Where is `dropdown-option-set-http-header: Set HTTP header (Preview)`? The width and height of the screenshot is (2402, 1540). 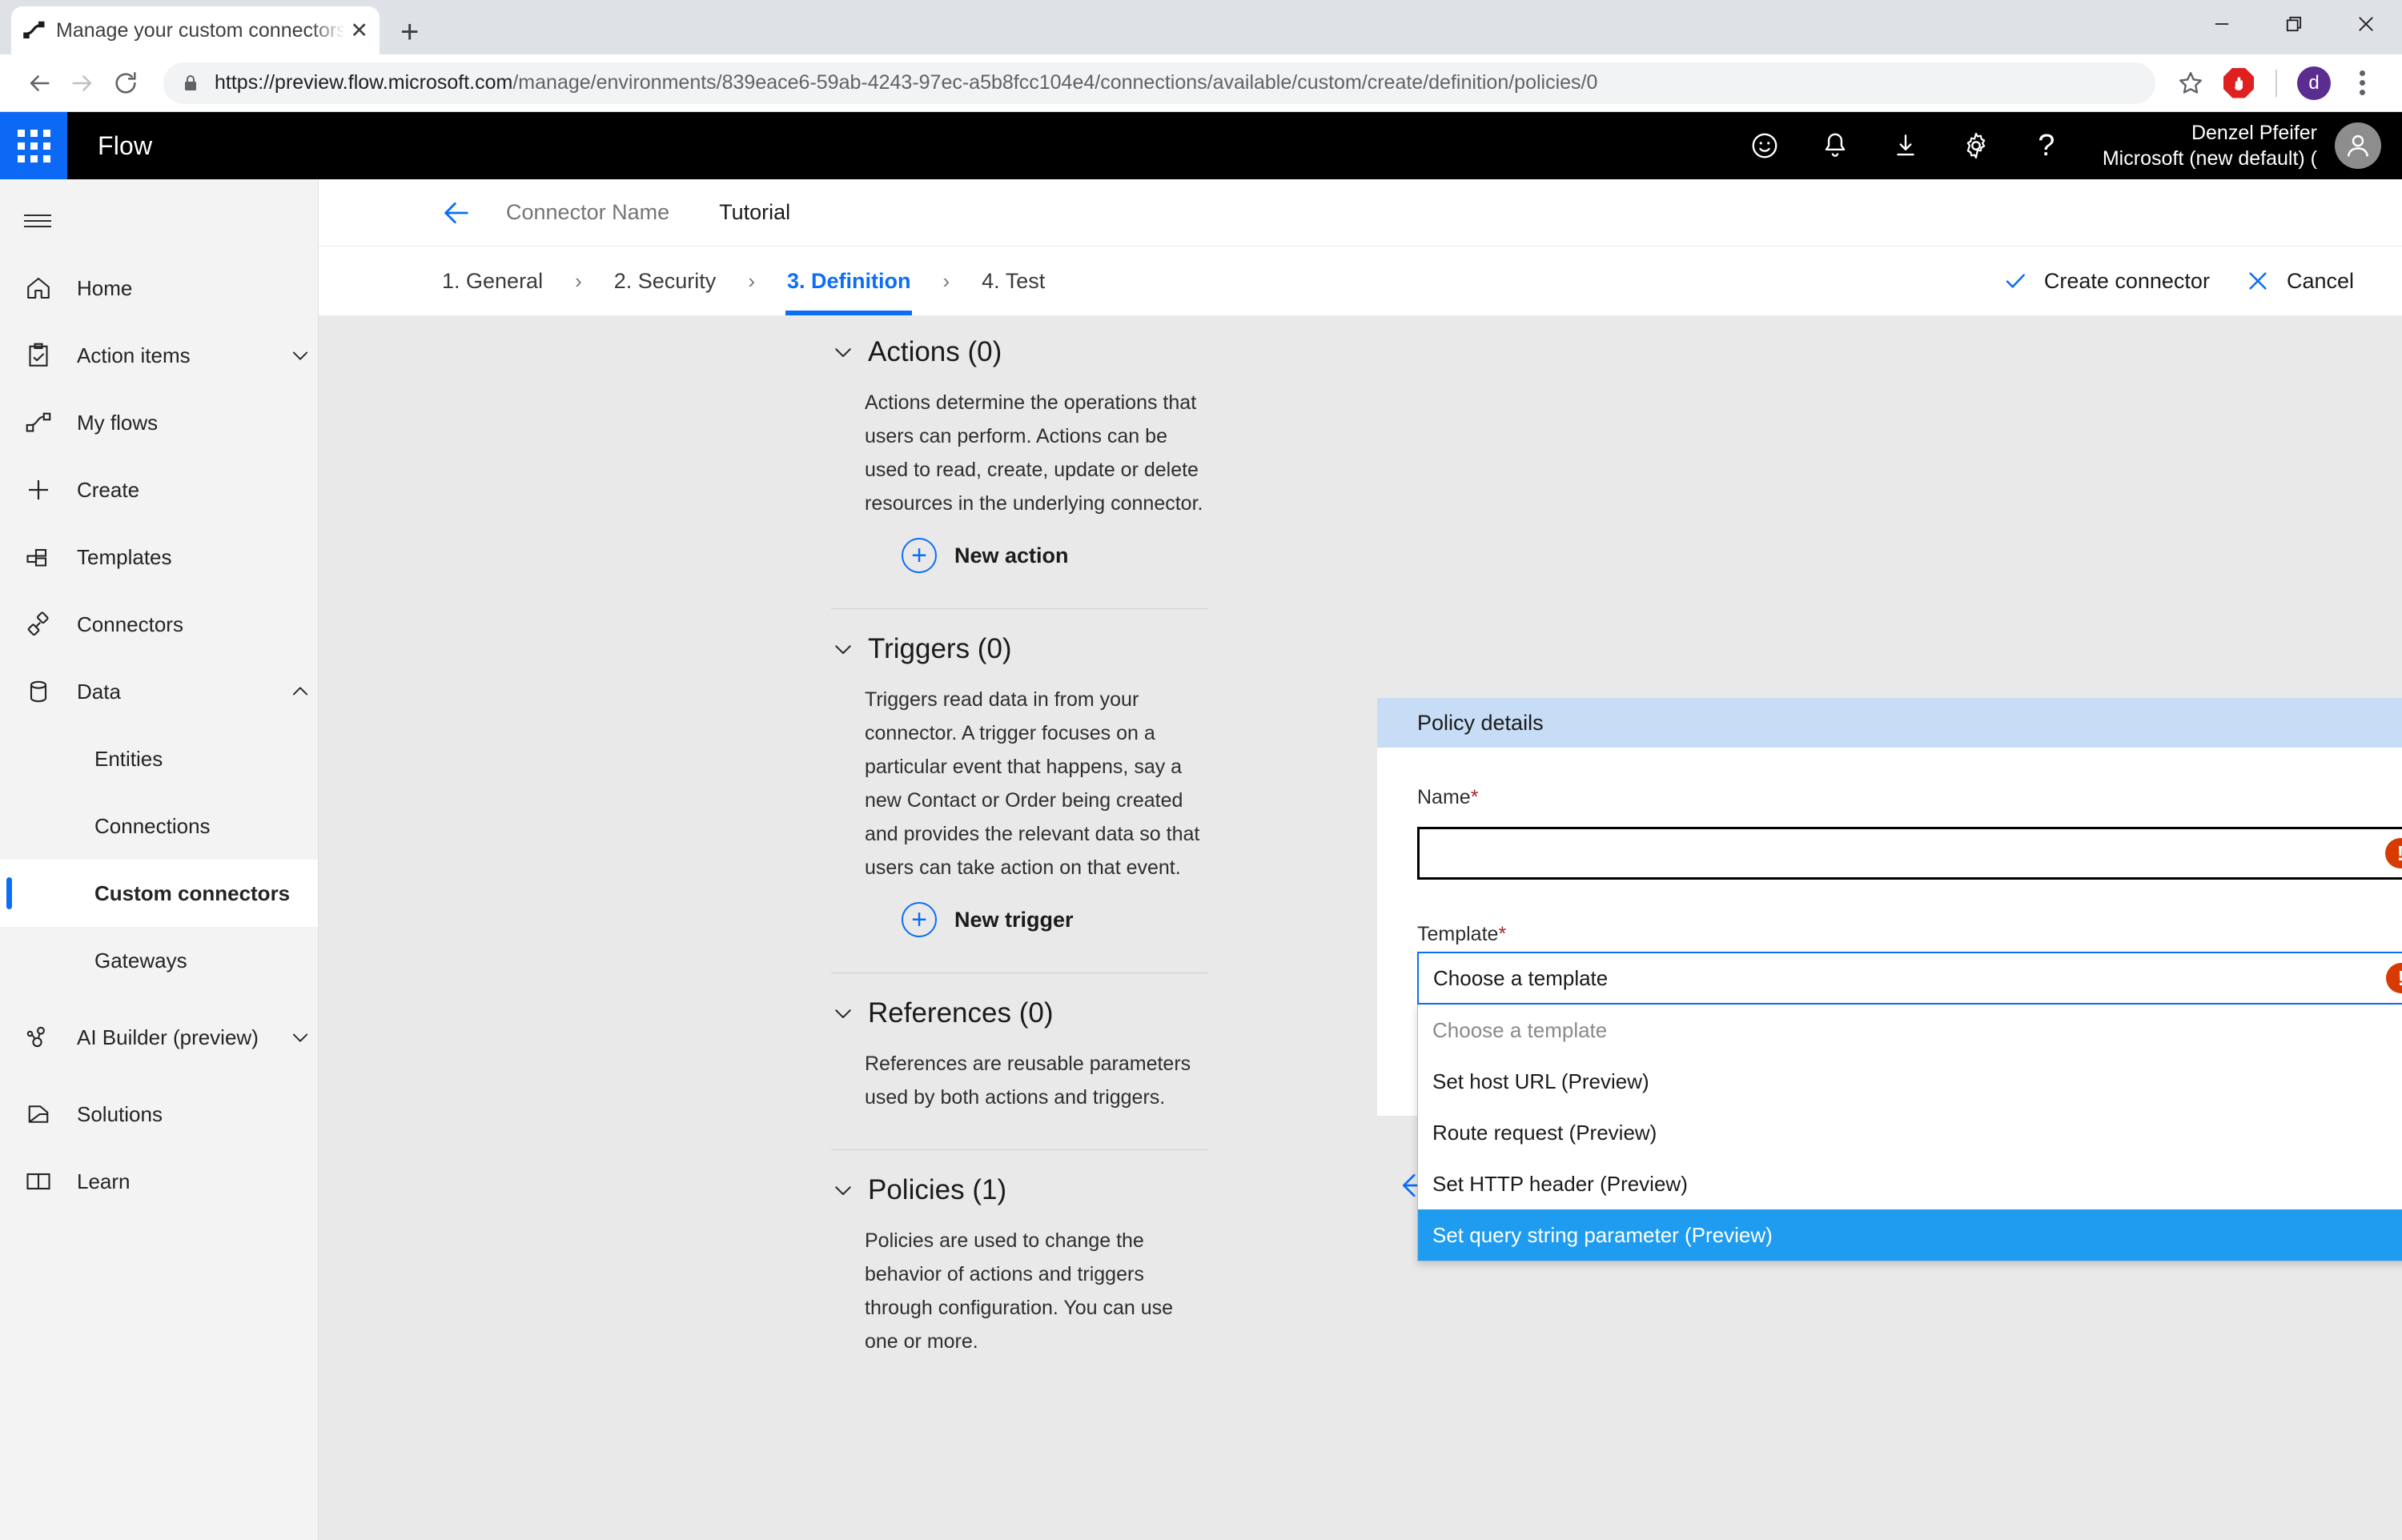 dropdown-option-set-http-header: Set HTTP header (Preview) is located at coordinates (1910, 1183).